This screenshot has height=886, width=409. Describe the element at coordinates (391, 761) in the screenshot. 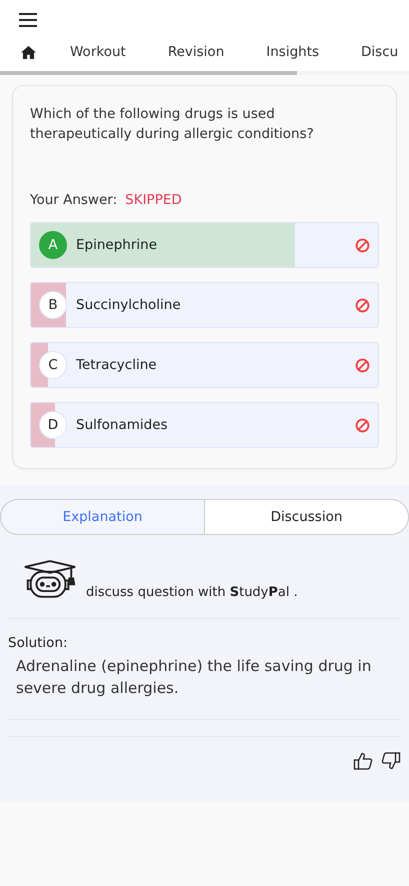

I see `thumbs-down-icon` at that location.